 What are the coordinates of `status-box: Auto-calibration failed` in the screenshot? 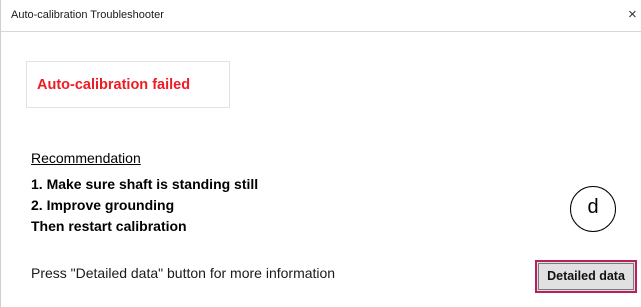 It's located at (128, 84).